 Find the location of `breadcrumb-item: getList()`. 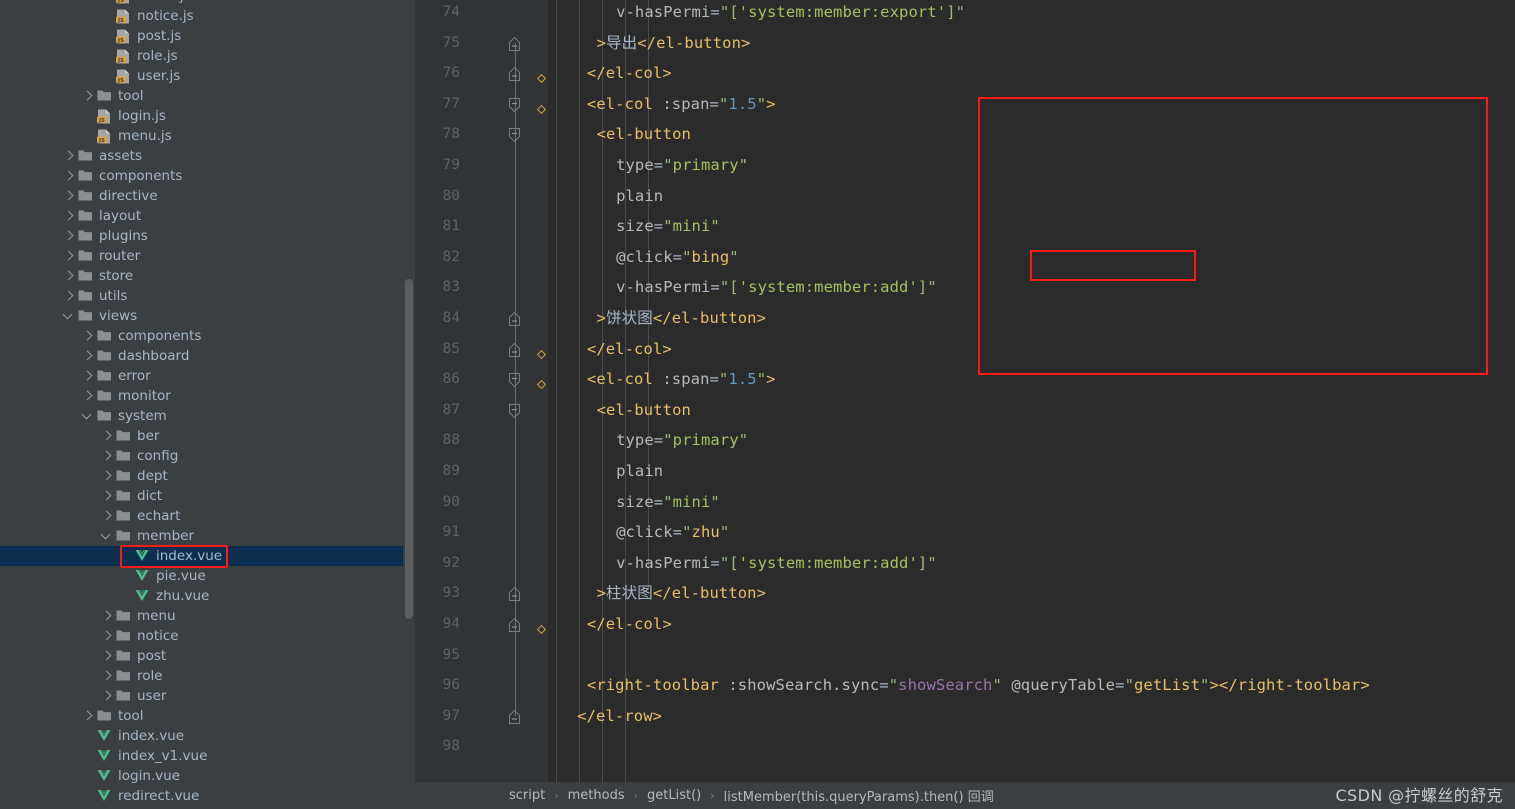

breadcrumb-item: getList() is located at coordinates (674, 795).